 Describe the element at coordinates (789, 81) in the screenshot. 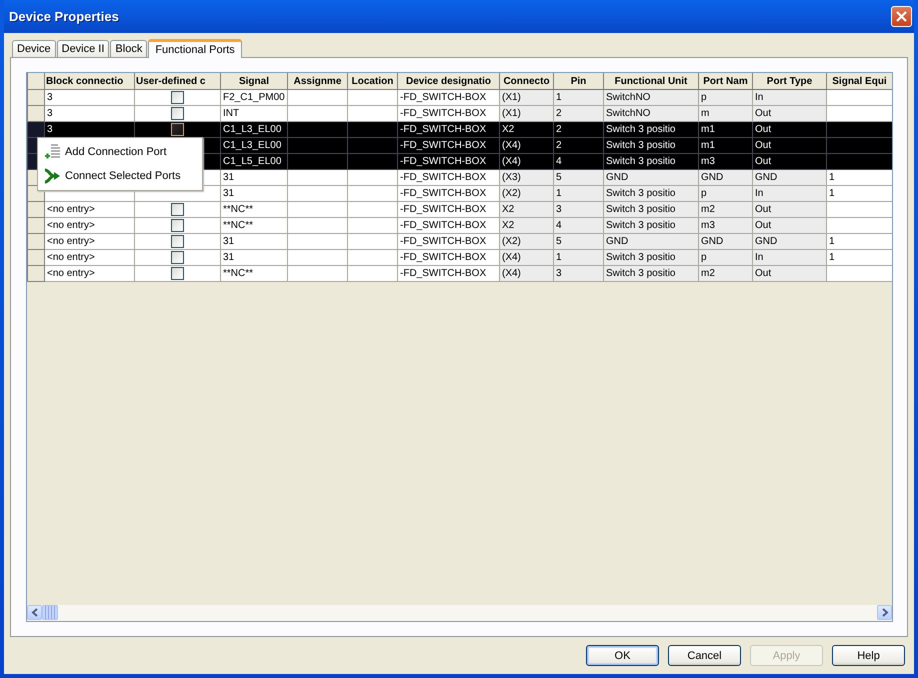

I see `column-header: Port Type` at that location.